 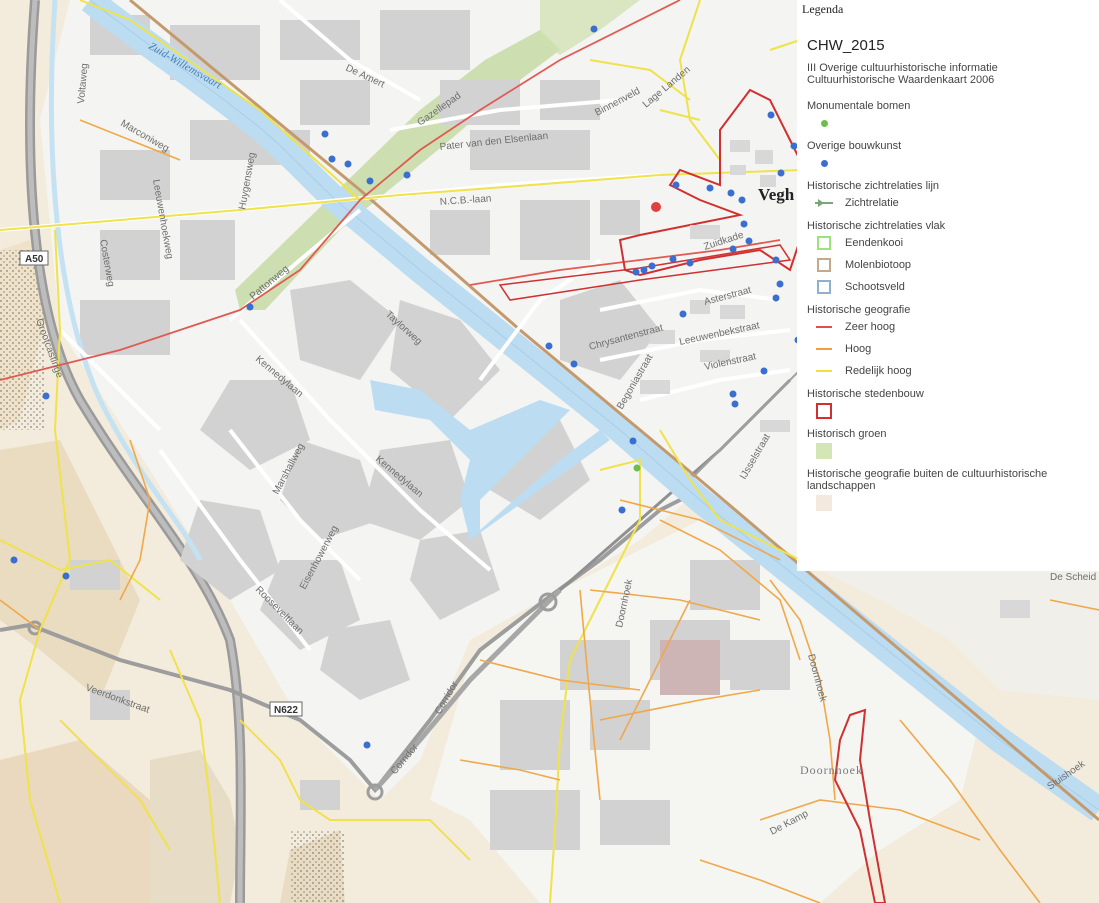 I want to click on legend-item-molenbiotoop: Molenbiotoop, so click(x=953, y=265).